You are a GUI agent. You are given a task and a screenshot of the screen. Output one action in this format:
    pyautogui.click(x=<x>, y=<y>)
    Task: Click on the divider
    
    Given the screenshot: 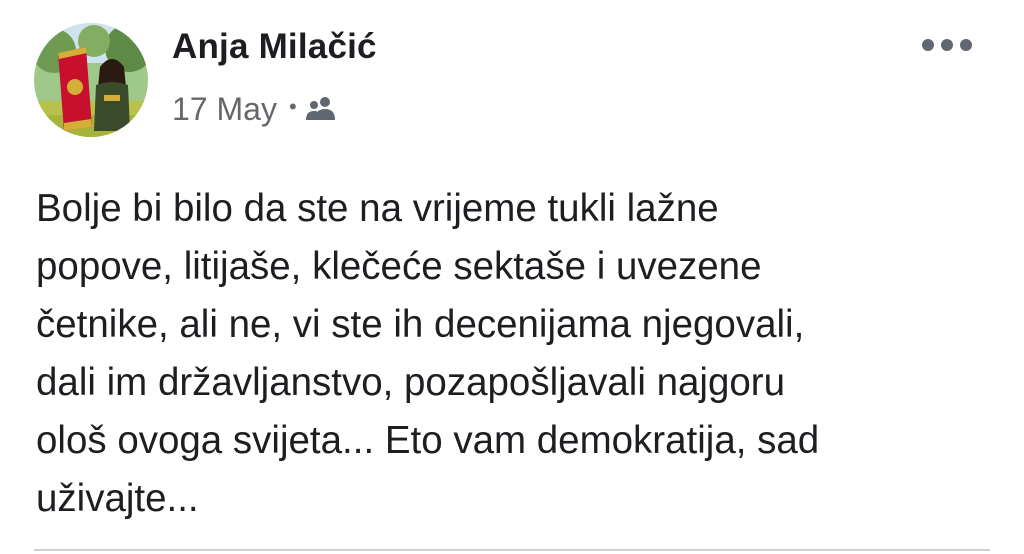 What is the action you would take?
    pyautogui.click(x=512, y=550)
    